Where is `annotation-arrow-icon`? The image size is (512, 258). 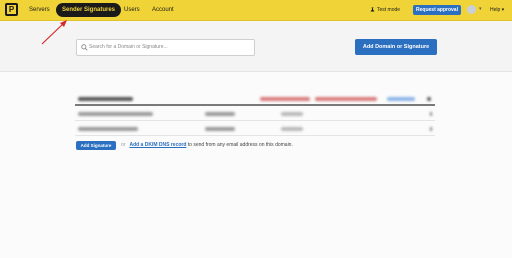 annotation-arrow-icon is located at coordinates (54, 32).